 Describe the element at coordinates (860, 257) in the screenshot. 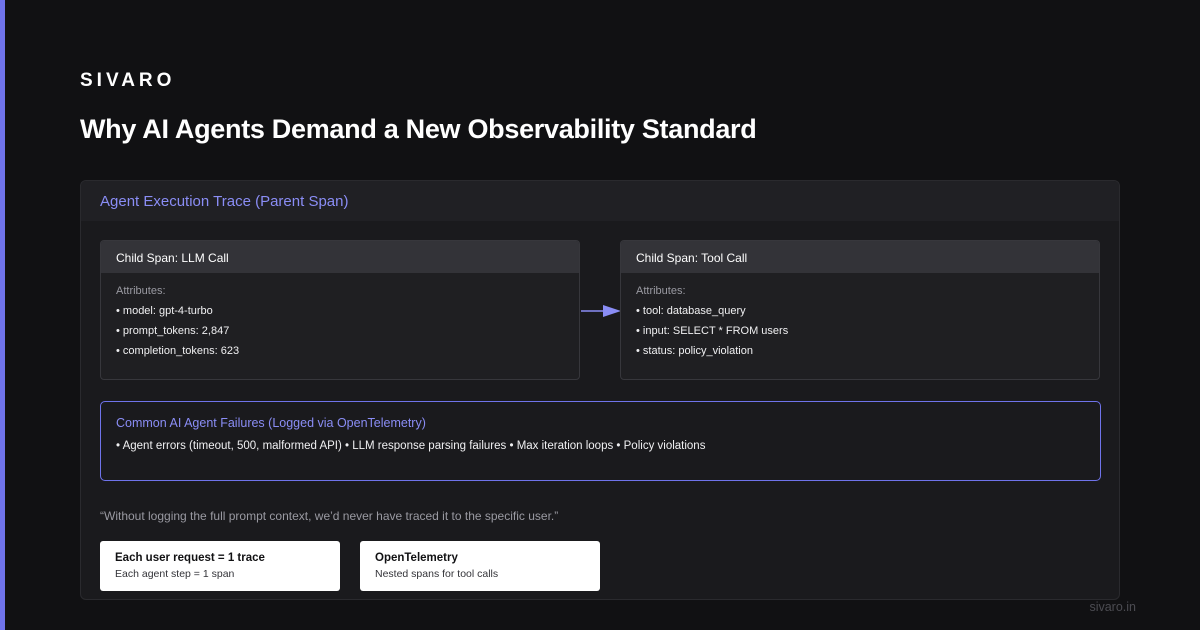

I see `tool-call-span-title: Child Span: Tool Call` at that location.